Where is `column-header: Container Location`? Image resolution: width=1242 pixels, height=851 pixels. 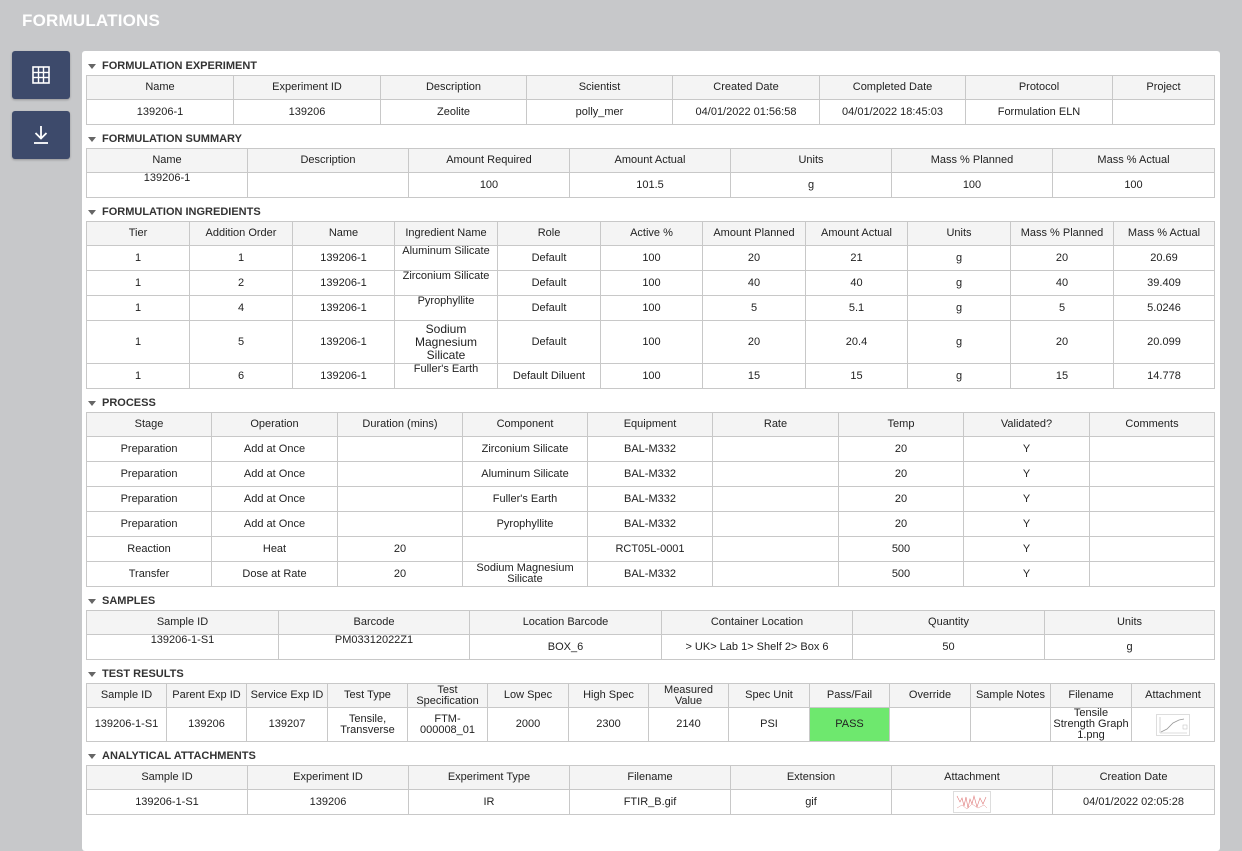
column-header: Container Location is located at coordinates (757, 622).